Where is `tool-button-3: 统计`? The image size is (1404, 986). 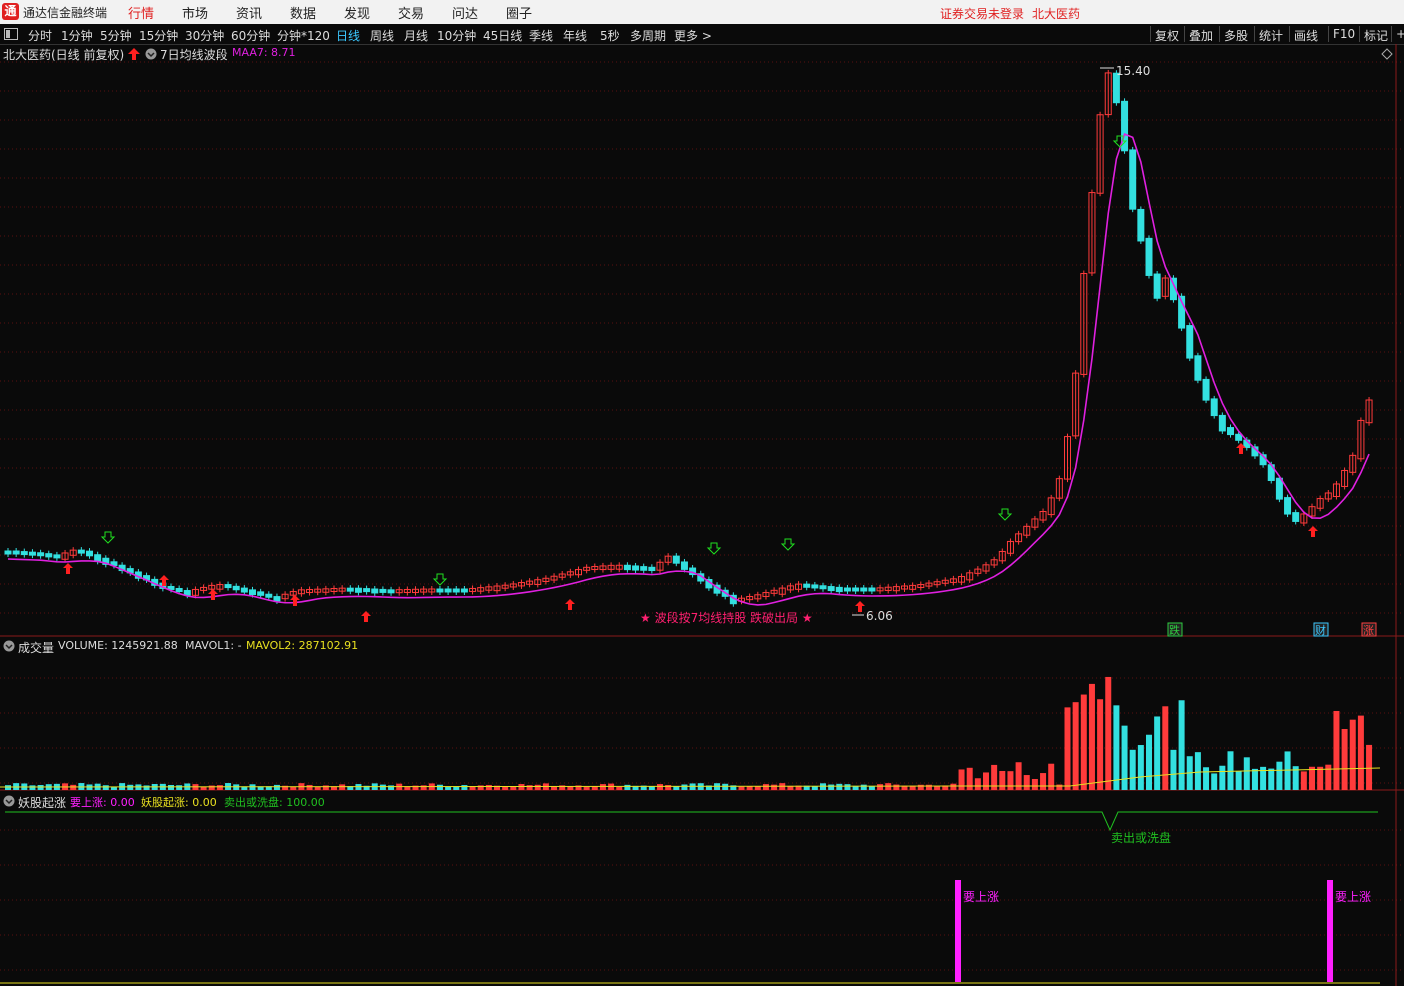
tool-button-3: 统计 is located at coordinates (1271, 35).